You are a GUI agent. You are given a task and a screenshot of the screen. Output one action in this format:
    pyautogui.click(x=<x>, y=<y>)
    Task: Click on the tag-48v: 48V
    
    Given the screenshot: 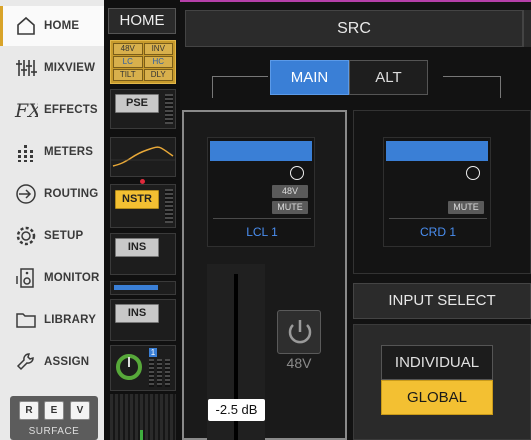 What is the action you would take?
    pyautogui.click(x=128, y=49)
    